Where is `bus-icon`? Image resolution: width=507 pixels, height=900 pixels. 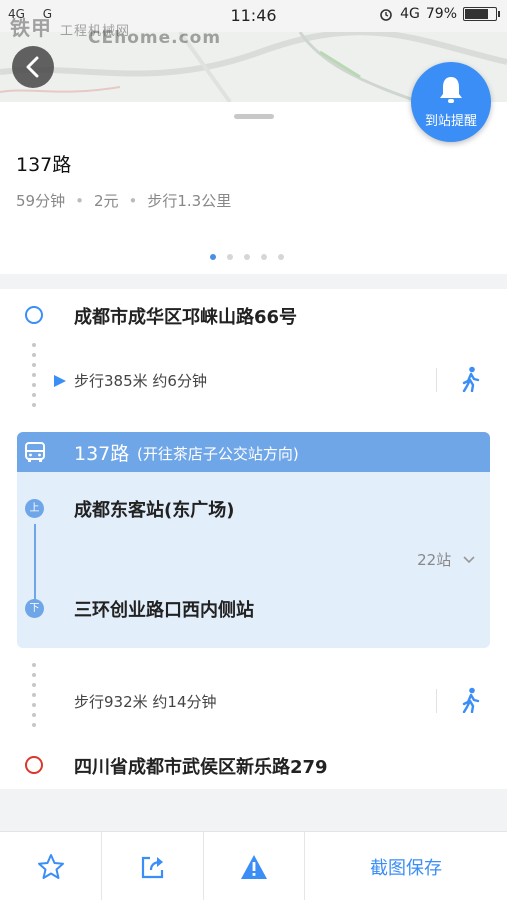
bus-icon is located at coordinates (35, 452).